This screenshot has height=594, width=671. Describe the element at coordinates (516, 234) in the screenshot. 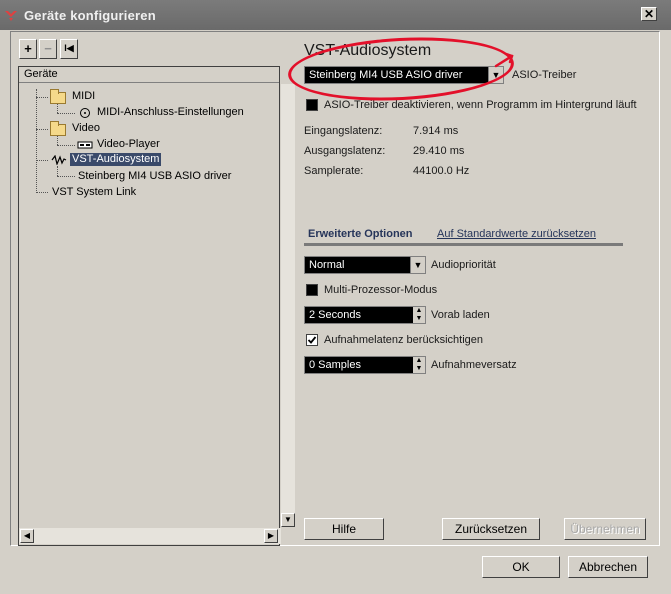

I see `reset-defaults-link: Auf Standardwerte zurücksetzen` at that location.